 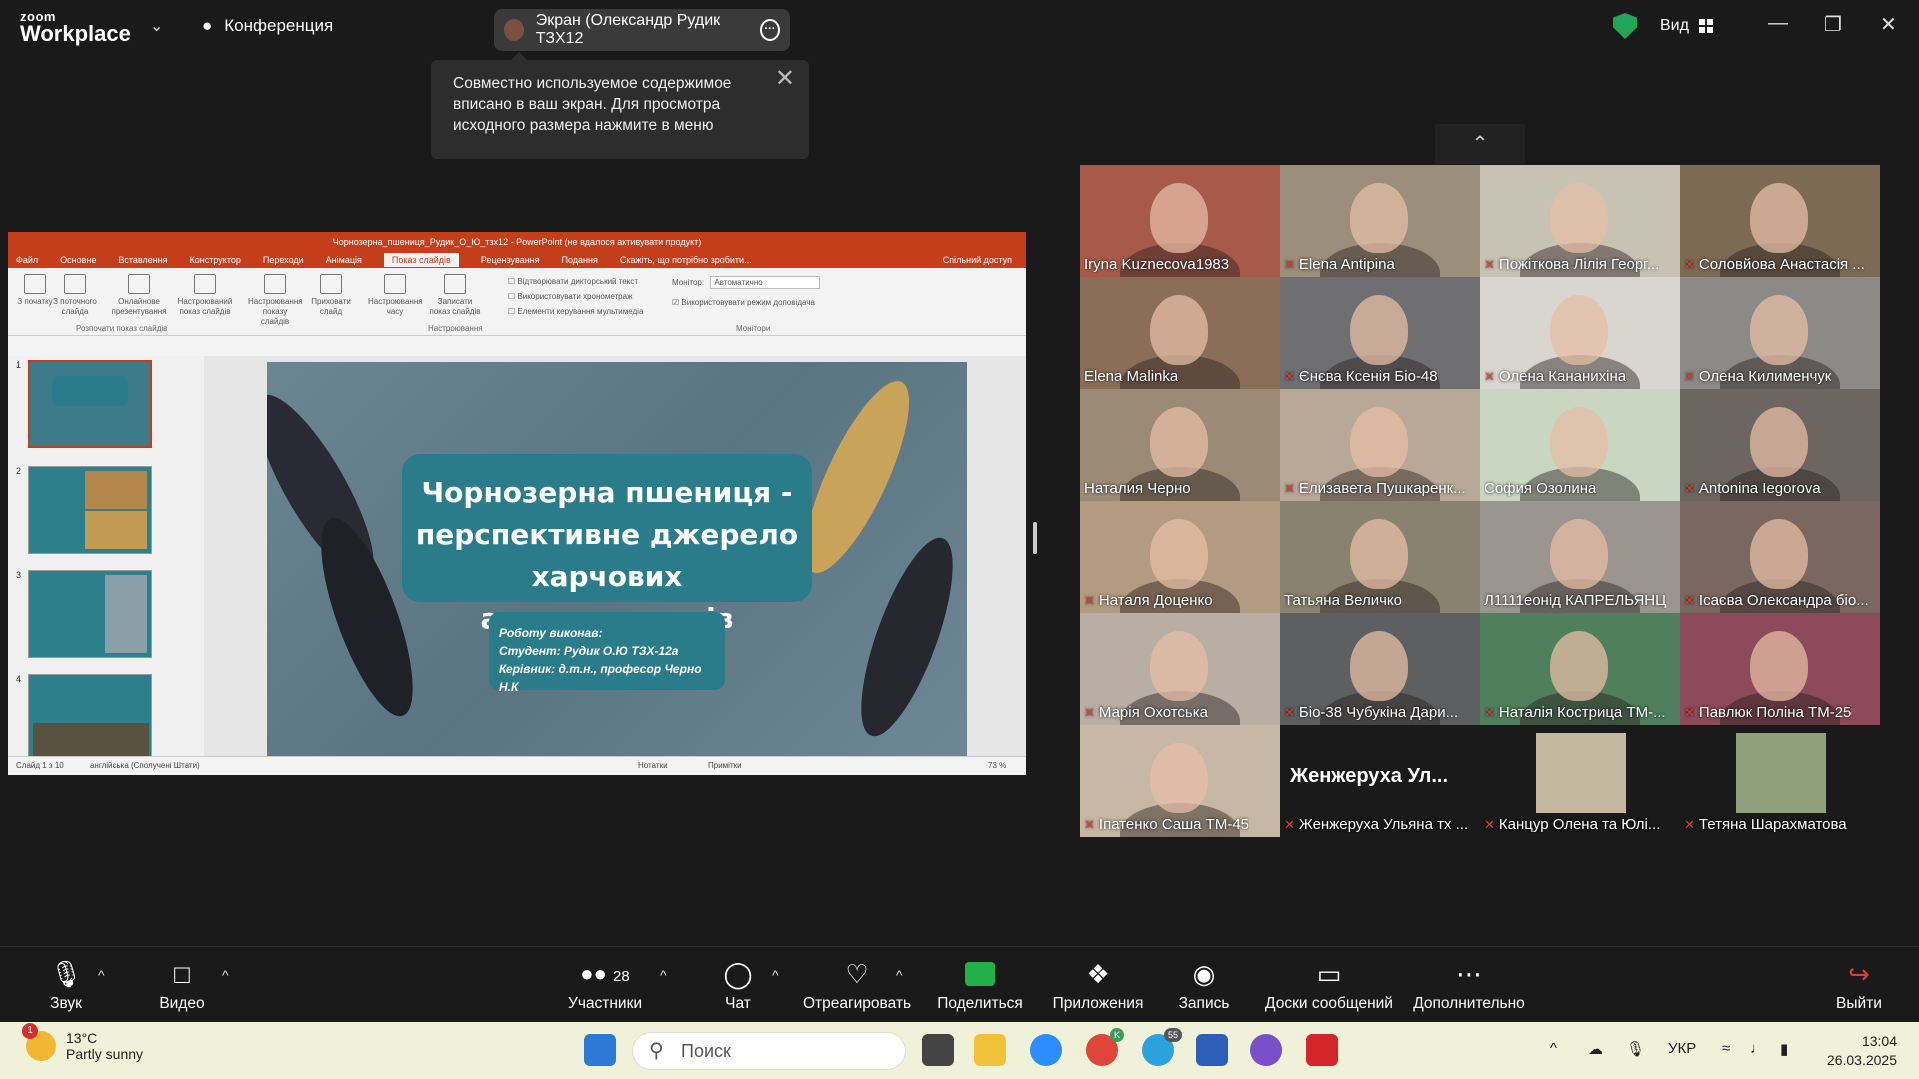 What do you see at coordinates (1380, 333) in the screenshot?
I see `participant-tile: ✕ Єнєва Ксенія Біо-48` at bounding box center [1380, 333].